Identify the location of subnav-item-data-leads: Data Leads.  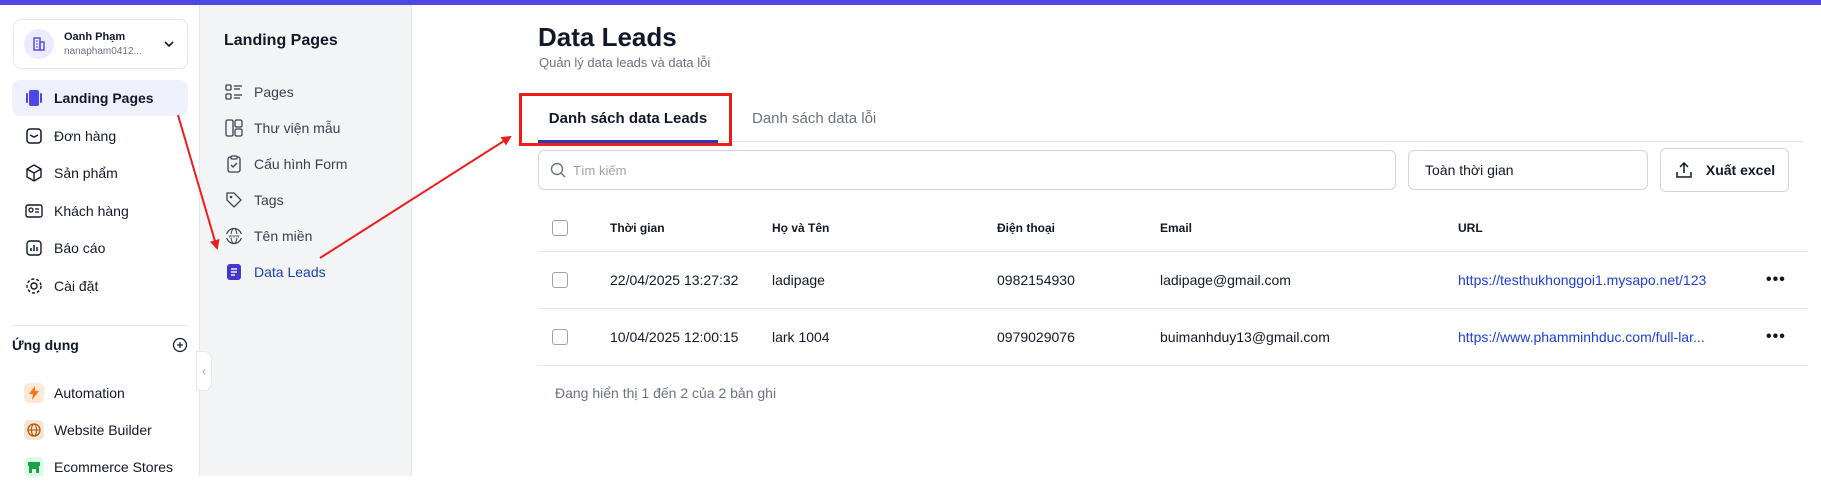
(314, 272).